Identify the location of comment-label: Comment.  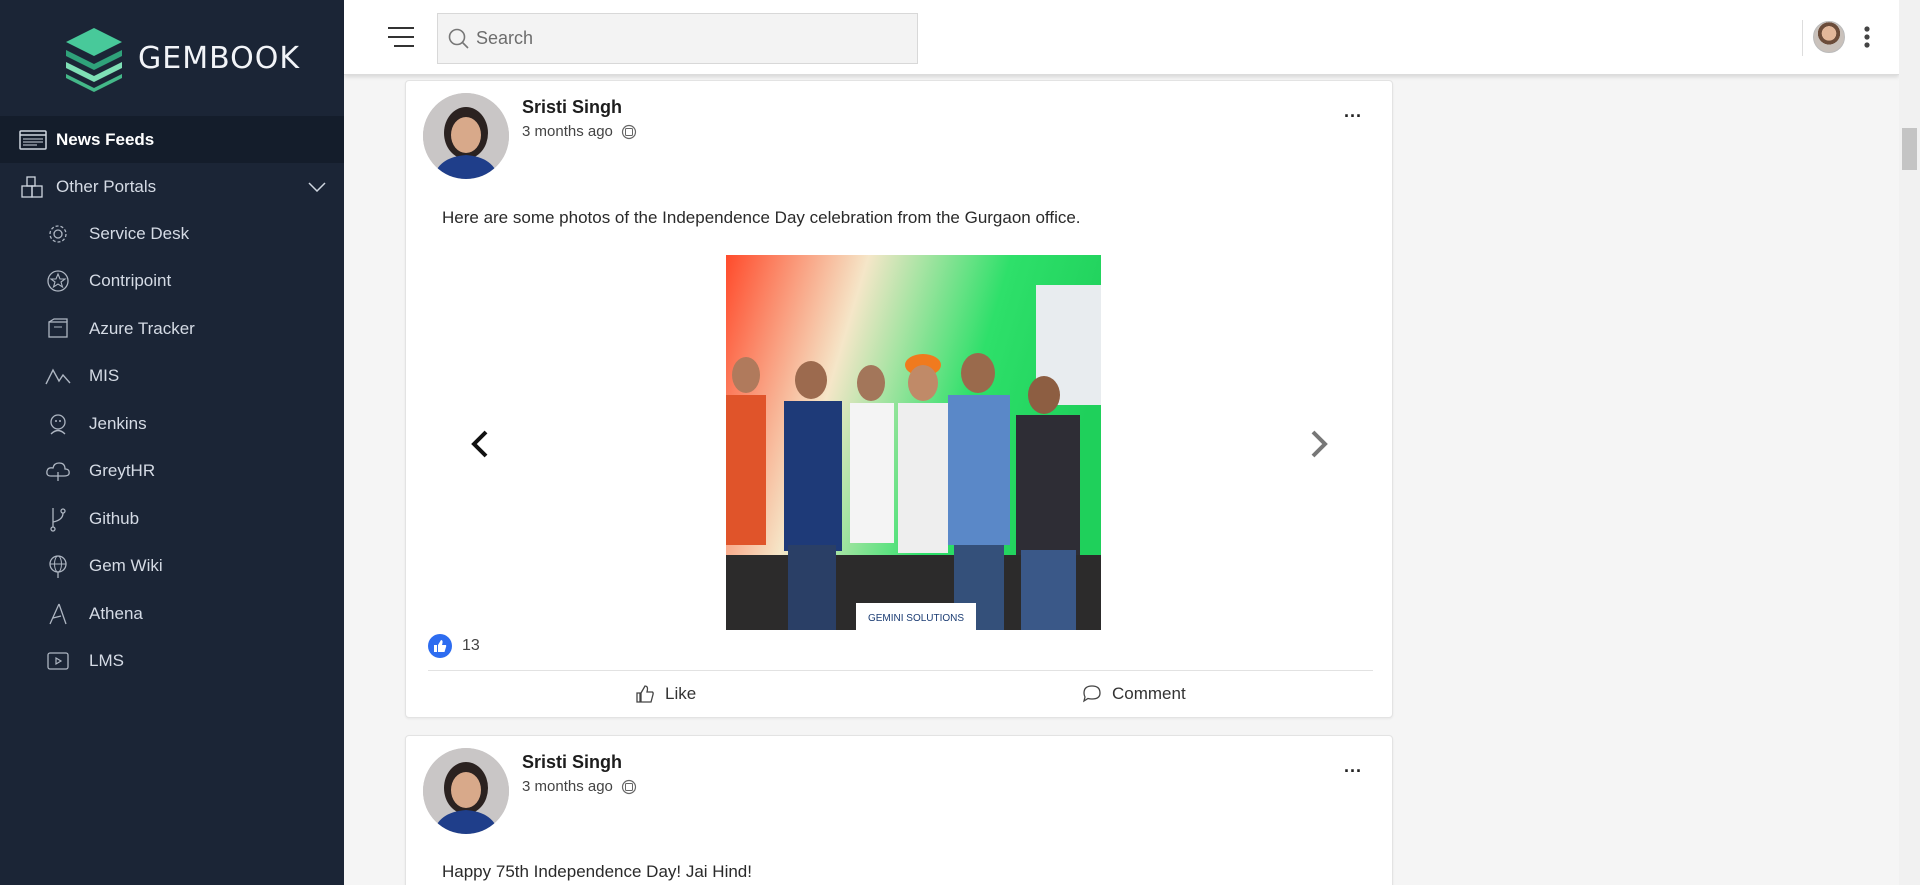
(1149, 693).